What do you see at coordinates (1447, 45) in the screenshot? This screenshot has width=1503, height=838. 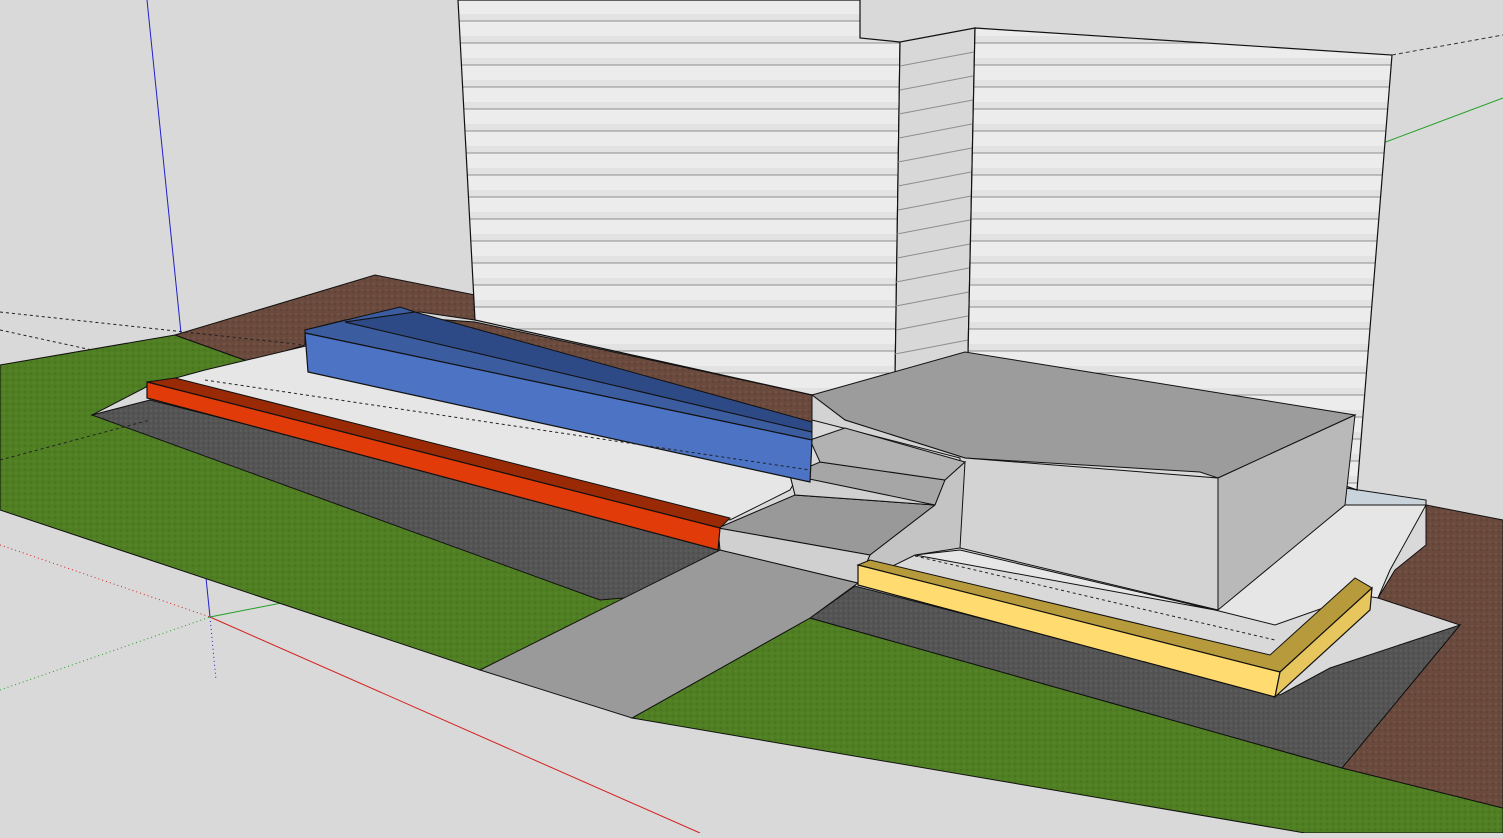 I see `house-roofline-dashed` at bounding box center [1447, 45].